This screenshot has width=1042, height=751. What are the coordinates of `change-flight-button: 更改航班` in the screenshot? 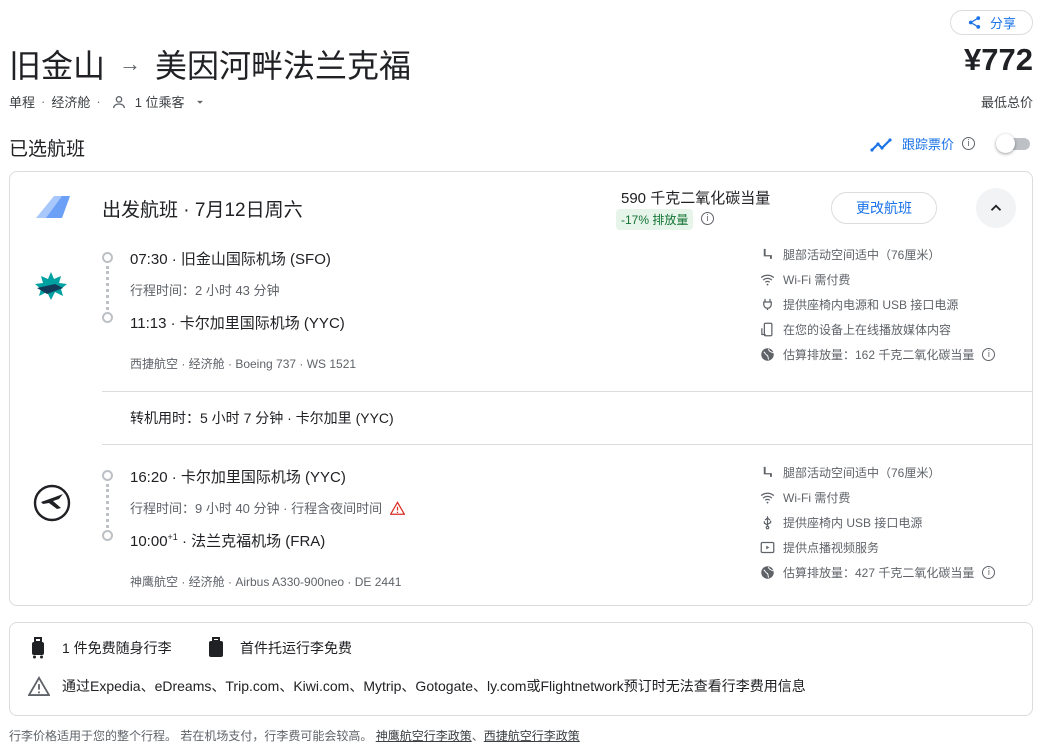 It's located at (884, 208).